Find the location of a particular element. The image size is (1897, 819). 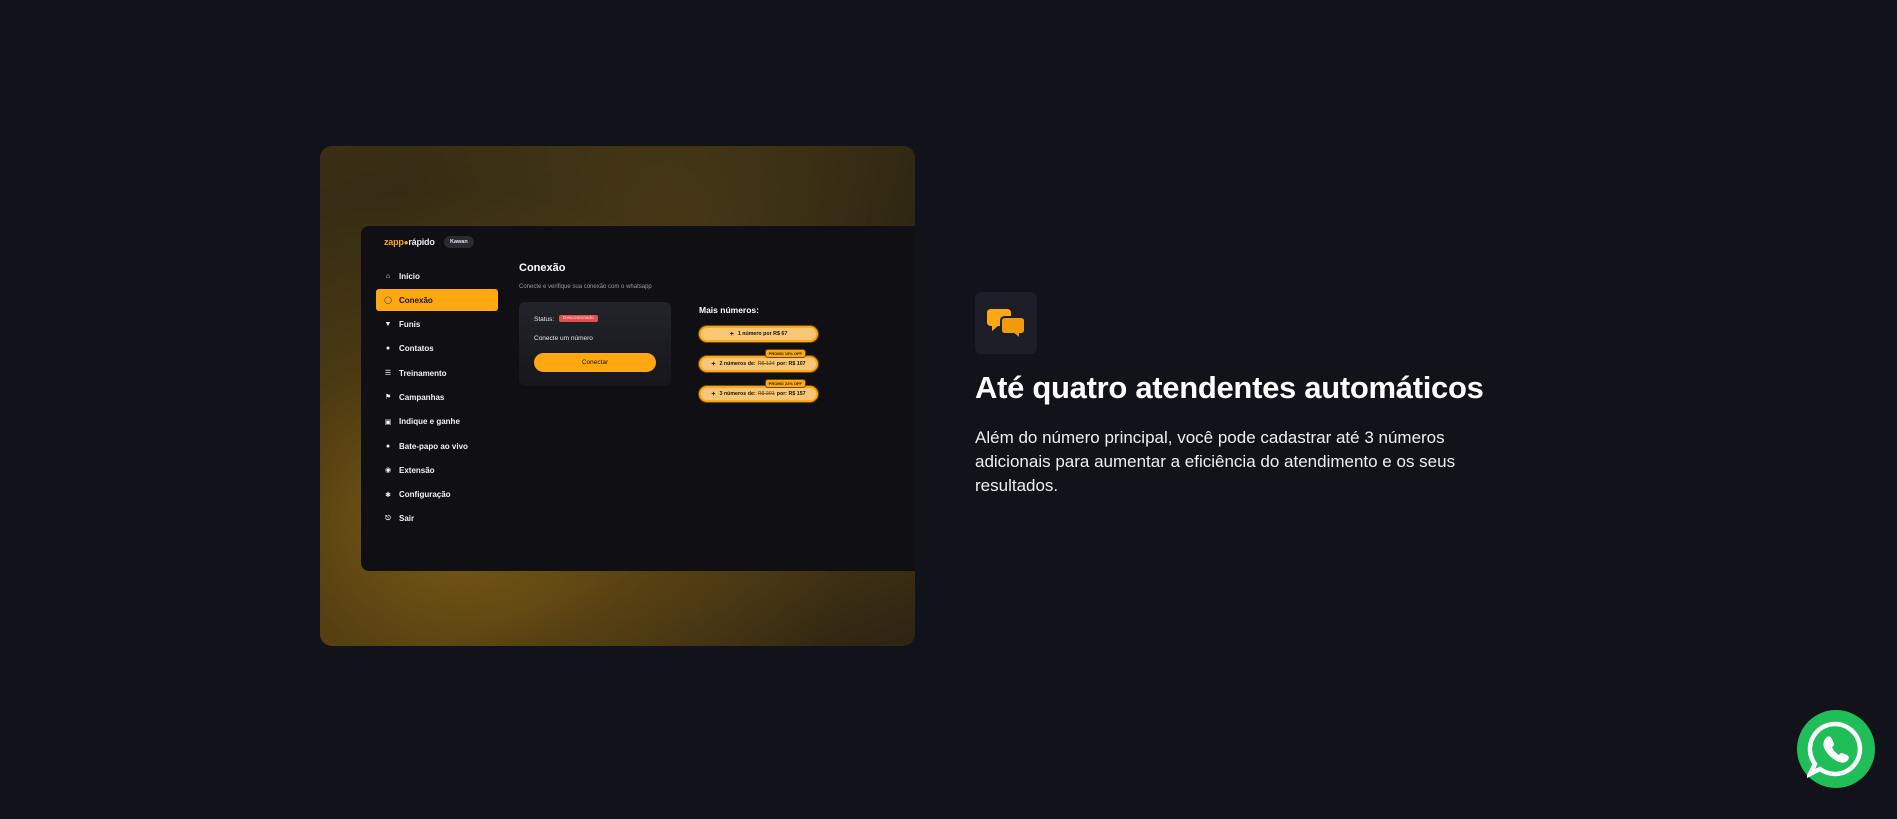

sidebar-item-label: Indique e ganhe is located at coordinates (429, 422).